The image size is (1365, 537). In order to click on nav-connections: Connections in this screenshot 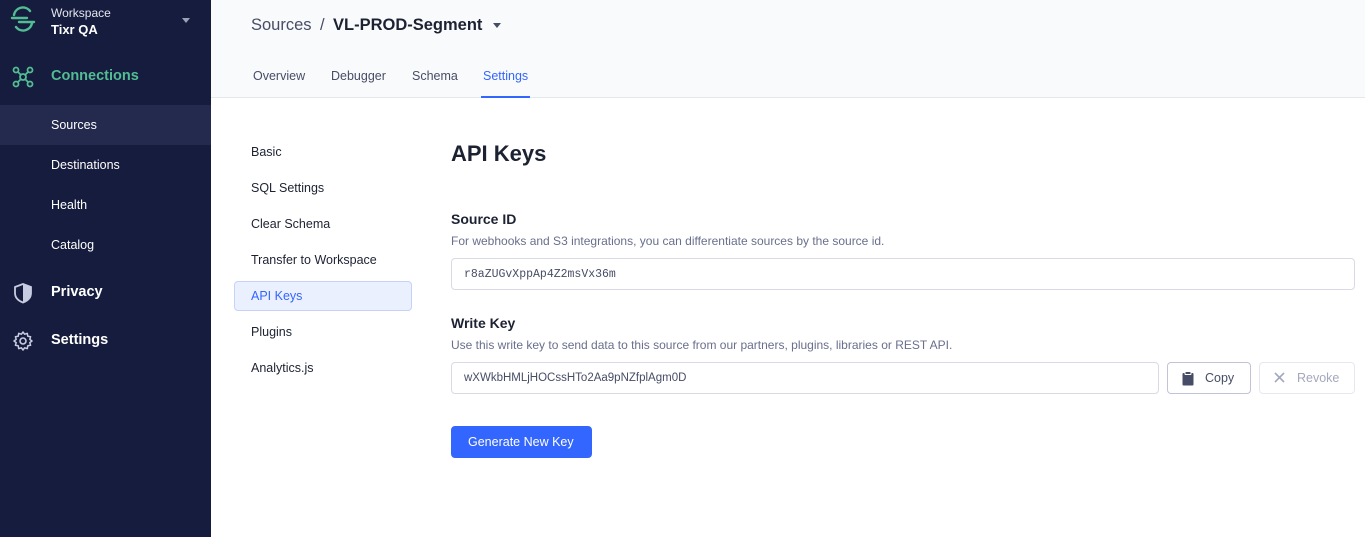, I will do `click(105, 77)`.